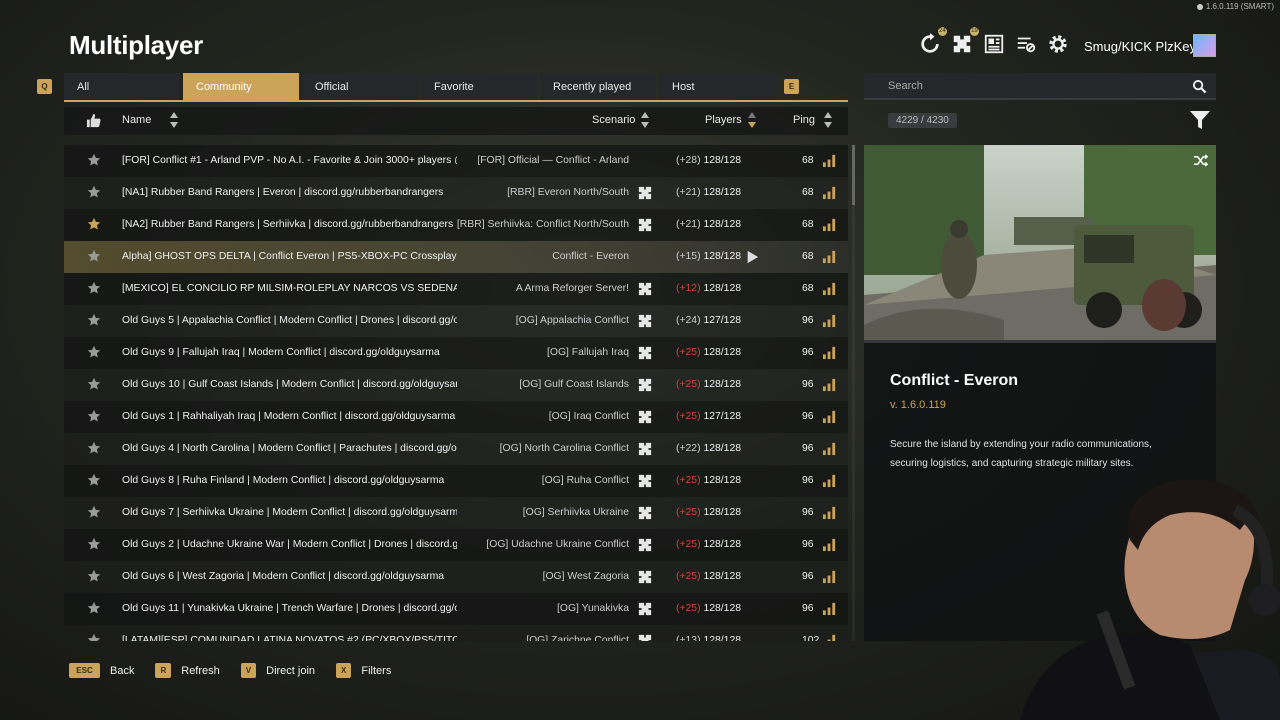 Image resolution: width=1280 pixels, height=720 pixels. What do you see at coordinates (136, 120) in the screenshot?
I see `column-name: Name` at bounding box center [136, 120].